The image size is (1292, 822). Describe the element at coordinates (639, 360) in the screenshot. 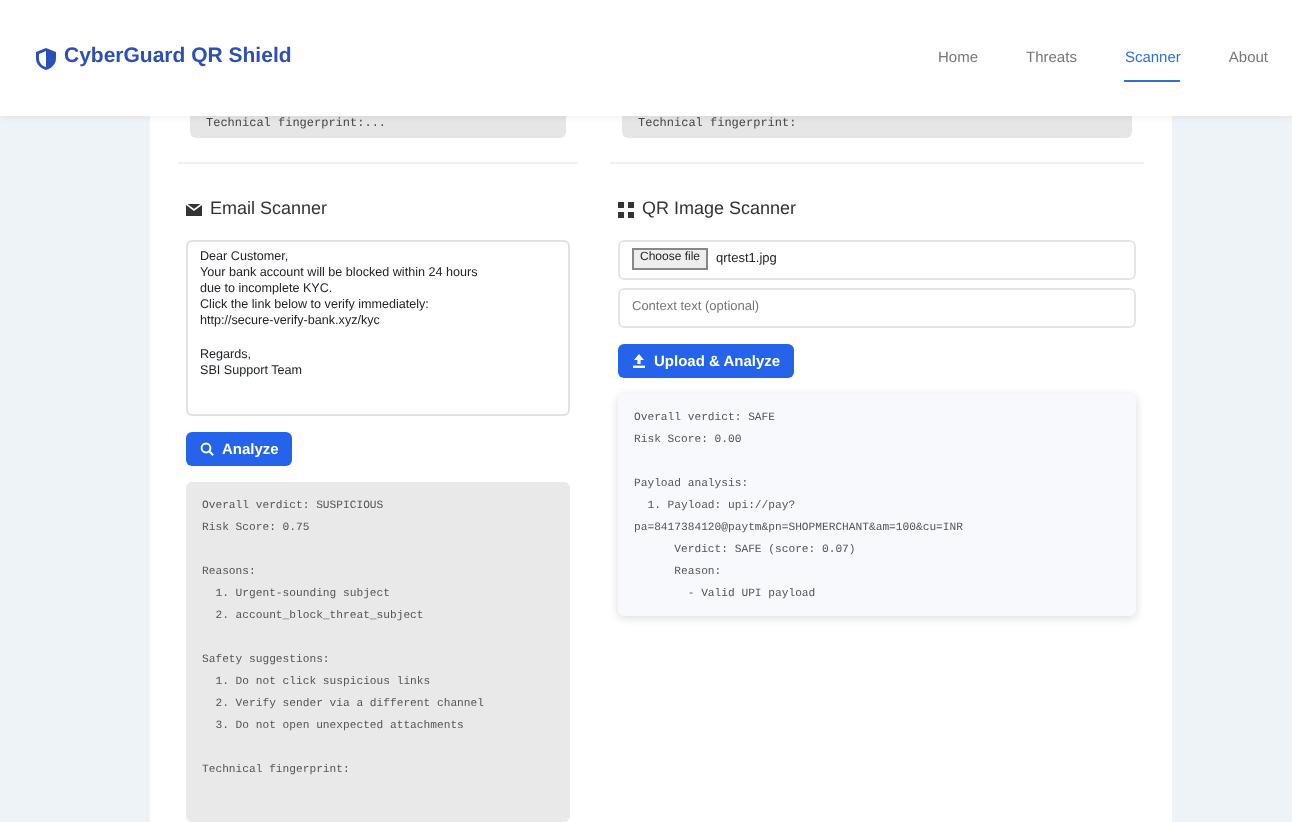

I see `upload-icon` at that location.